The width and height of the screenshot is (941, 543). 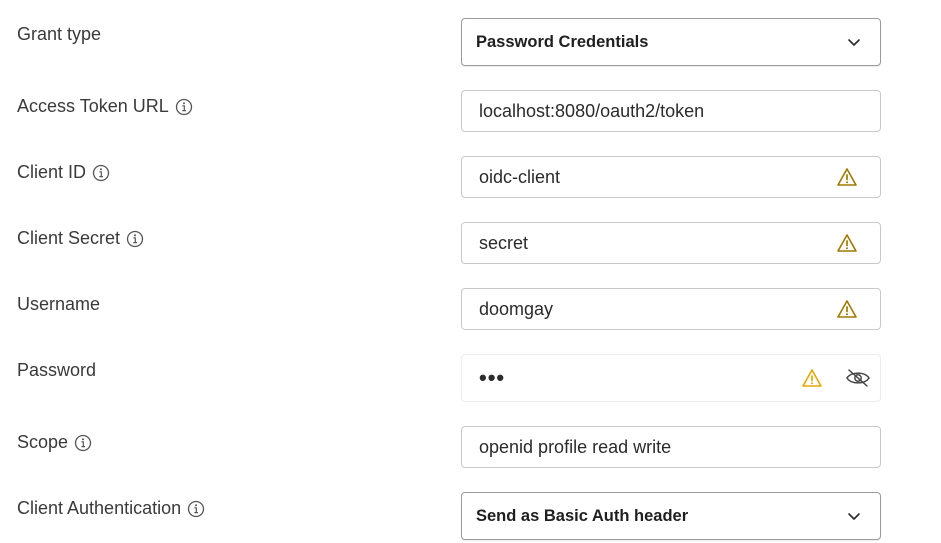 I want to click on client-authentication-label: Client Authentication, so click(x=111, y=508).